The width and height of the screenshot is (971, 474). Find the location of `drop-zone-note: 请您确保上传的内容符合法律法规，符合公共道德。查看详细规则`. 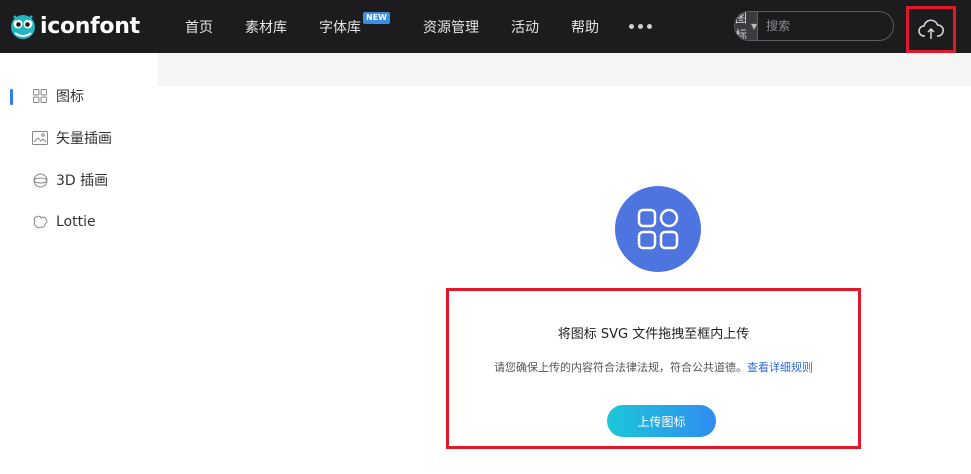

drop-zone-note: 请您确保上传的内容符合法律法规，符合公共道德。查看详细规则 is located at coordinates (653, 367).